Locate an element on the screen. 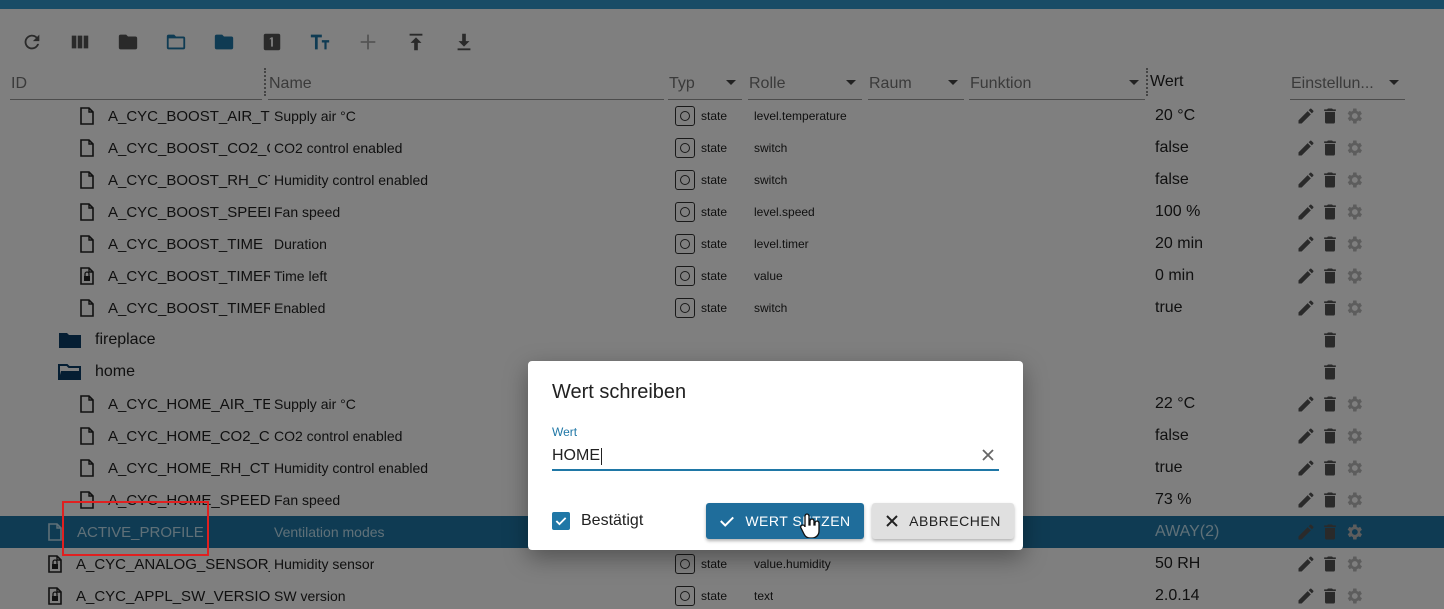  value-field-label: Wert is located at coordinates (565, 432).